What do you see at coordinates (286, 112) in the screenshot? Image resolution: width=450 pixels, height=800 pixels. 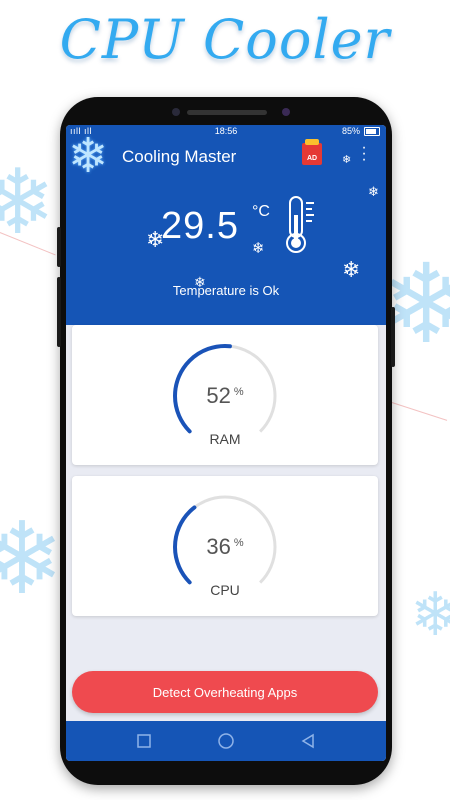 I see `phone-sensor` at bounding box center [286, 112].